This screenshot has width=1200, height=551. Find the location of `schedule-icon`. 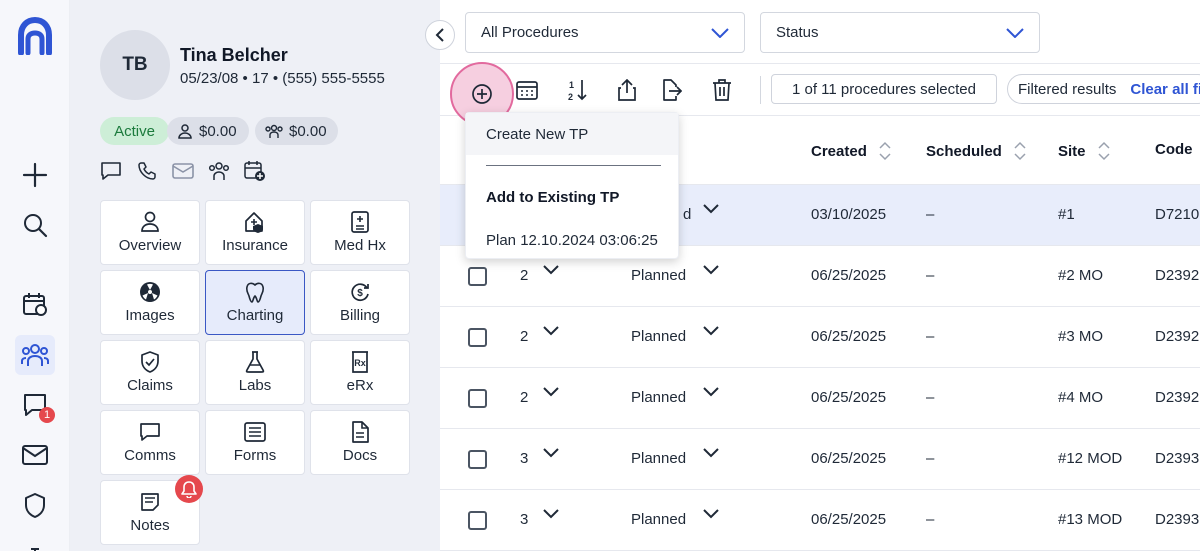

schedule-icon is located at coordinates (35, 304).